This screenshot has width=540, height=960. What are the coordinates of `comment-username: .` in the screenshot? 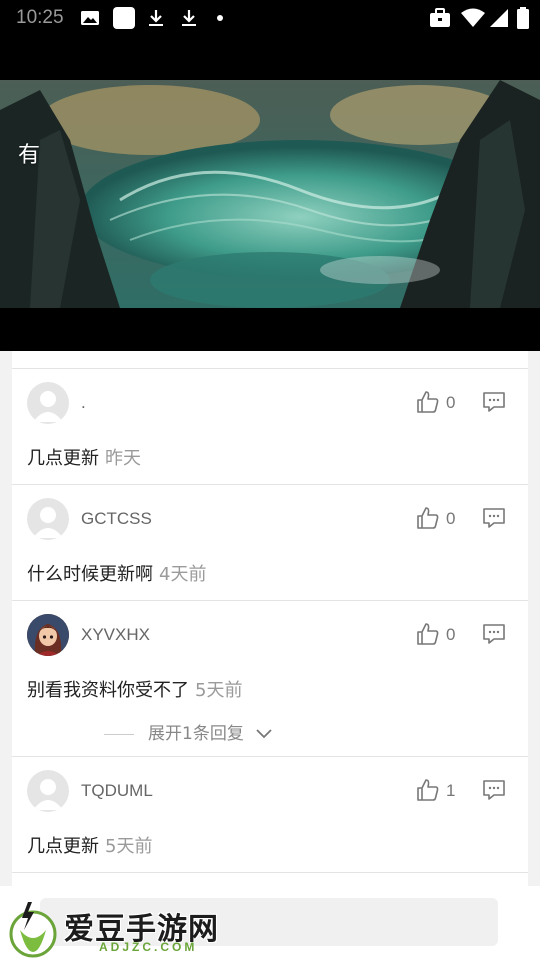 It's located at (83, 403).